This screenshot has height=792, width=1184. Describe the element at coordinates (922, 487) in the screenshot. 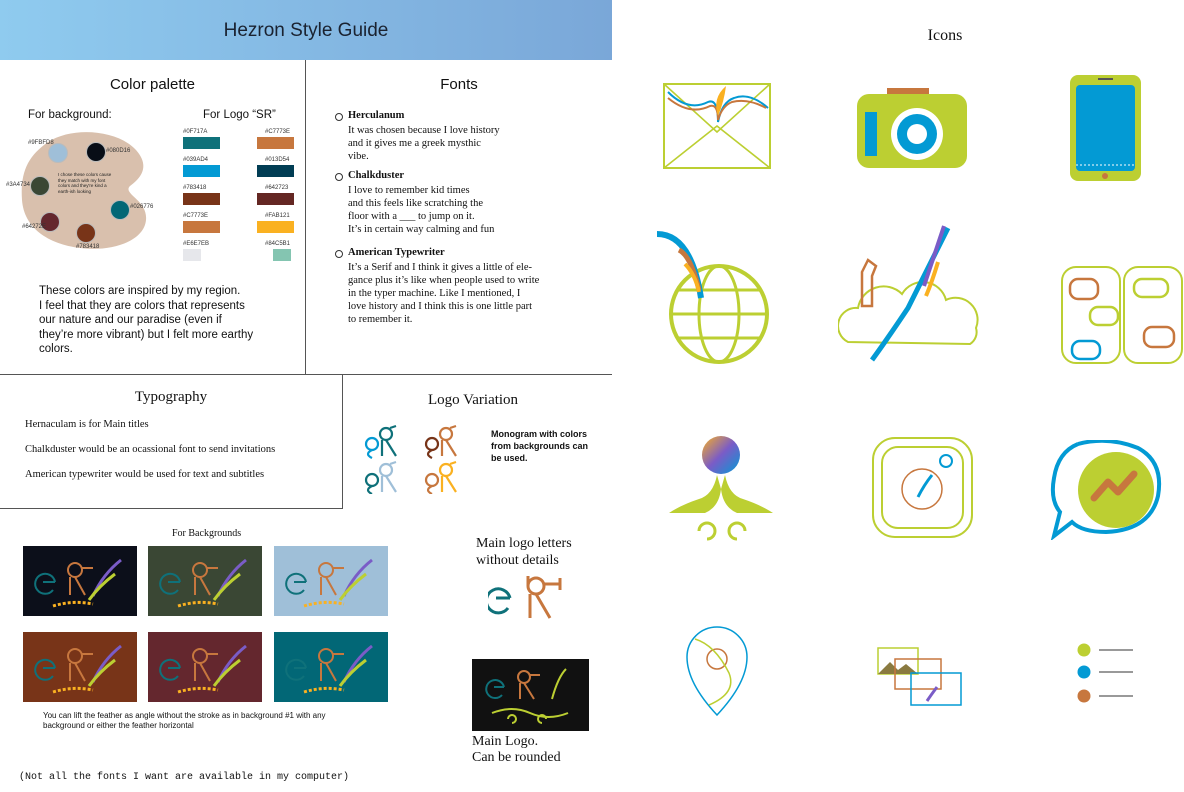

I see `instagram-icon` at that location.